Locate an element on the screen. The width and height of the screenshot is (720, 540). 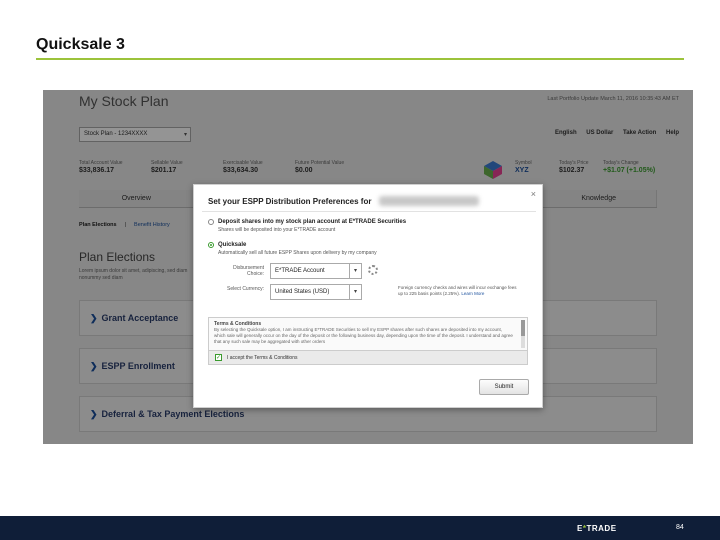
accept-terms-checkbox: ✓ is located at coordinates (218, 357).